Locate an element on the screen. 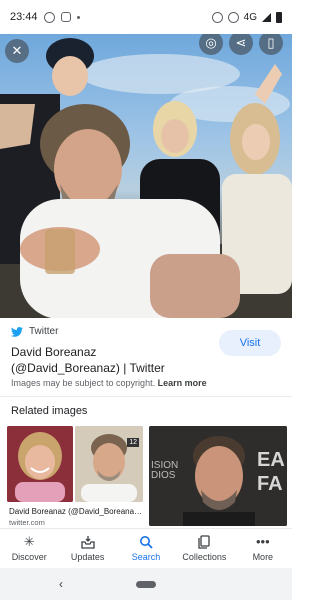  nav-more: ••• More is located at coordinates (263, 548).